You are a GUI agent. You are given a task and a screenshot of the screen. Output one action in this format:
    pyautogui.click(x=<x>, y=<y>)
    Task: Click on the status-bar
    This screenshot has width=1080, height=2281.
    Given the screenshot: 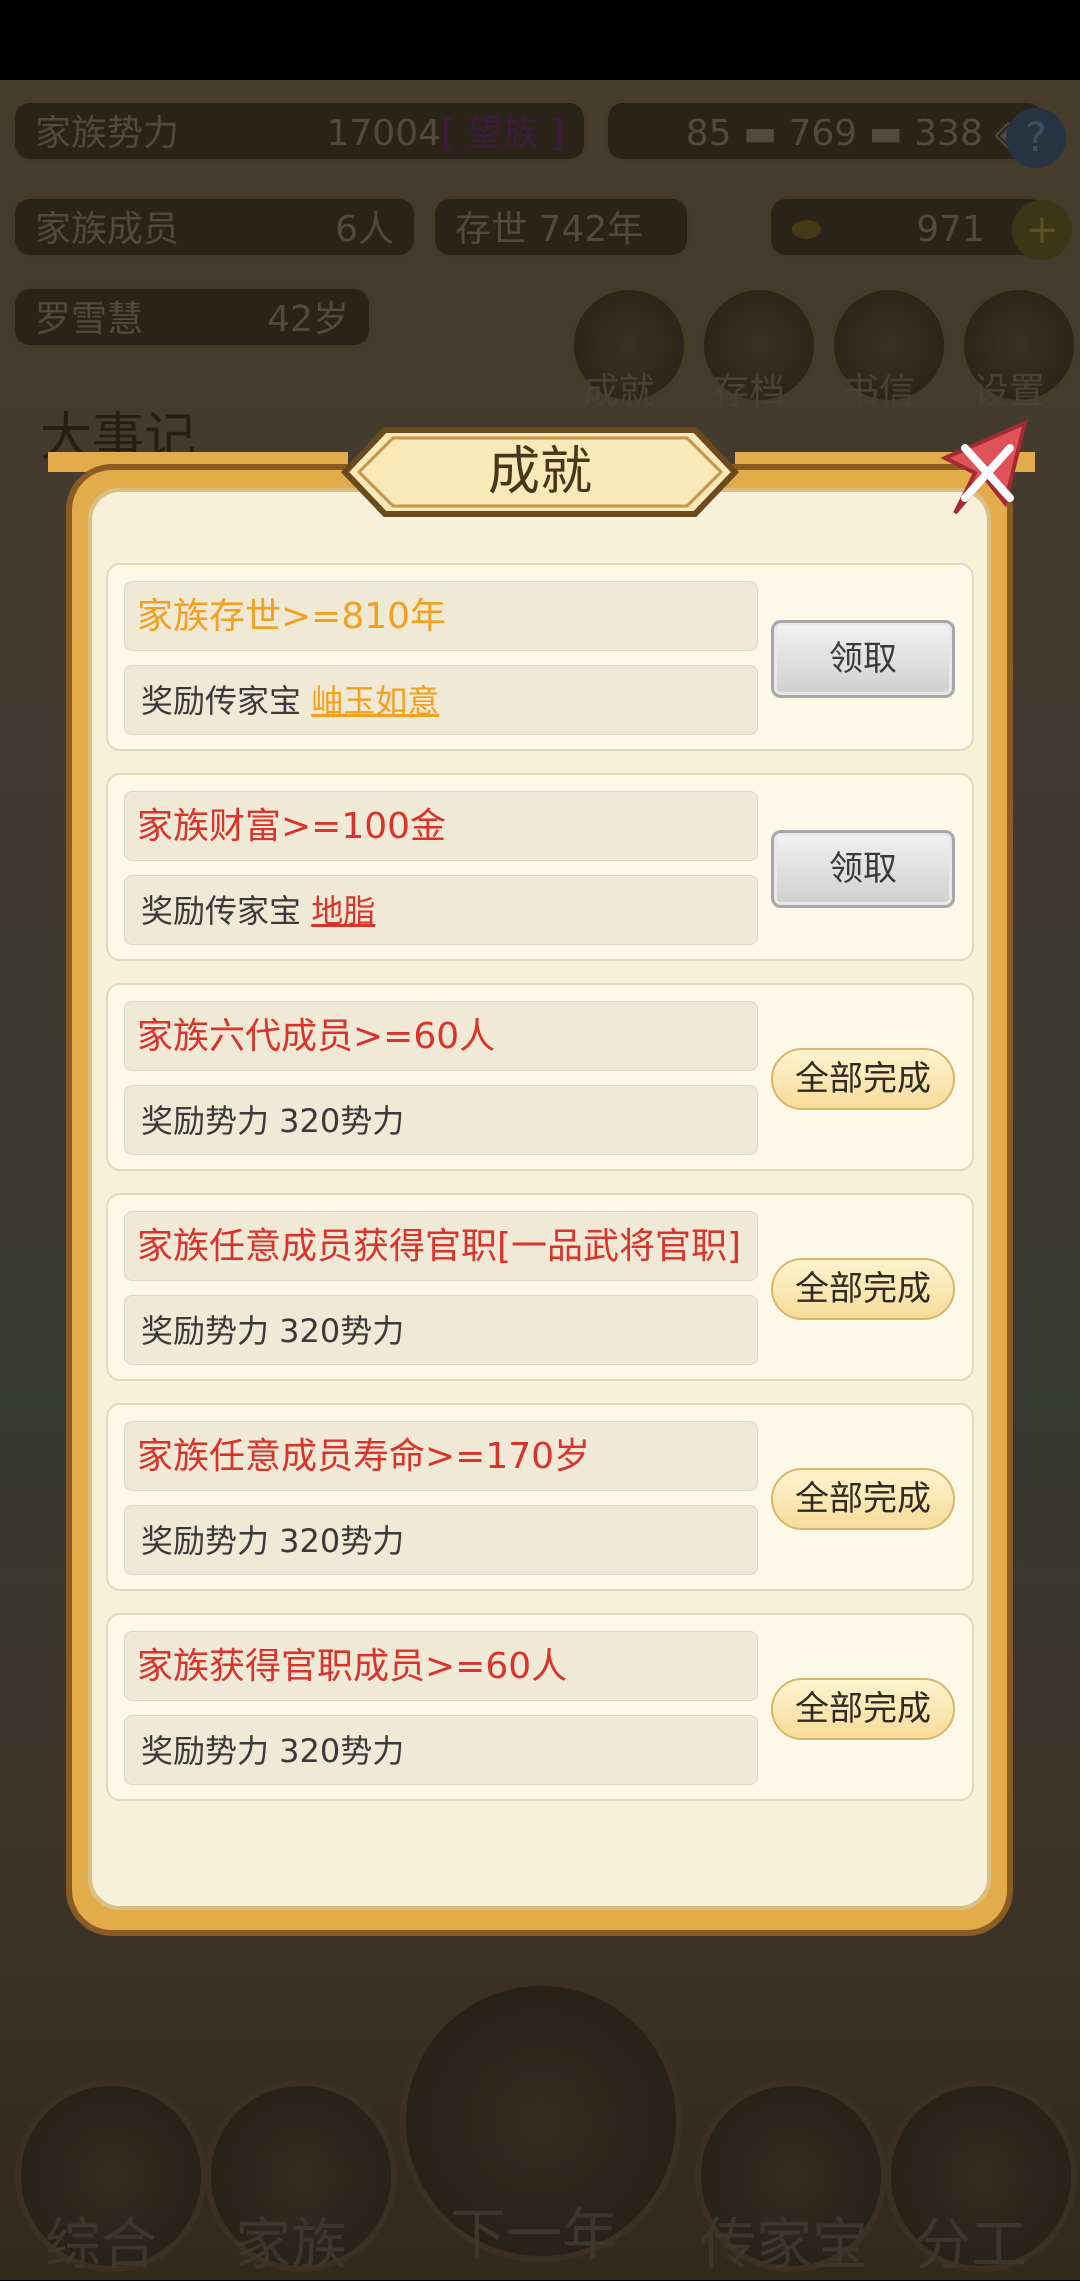 What is the action you would take?
    pyautogui.click(x=540, y=40)
    